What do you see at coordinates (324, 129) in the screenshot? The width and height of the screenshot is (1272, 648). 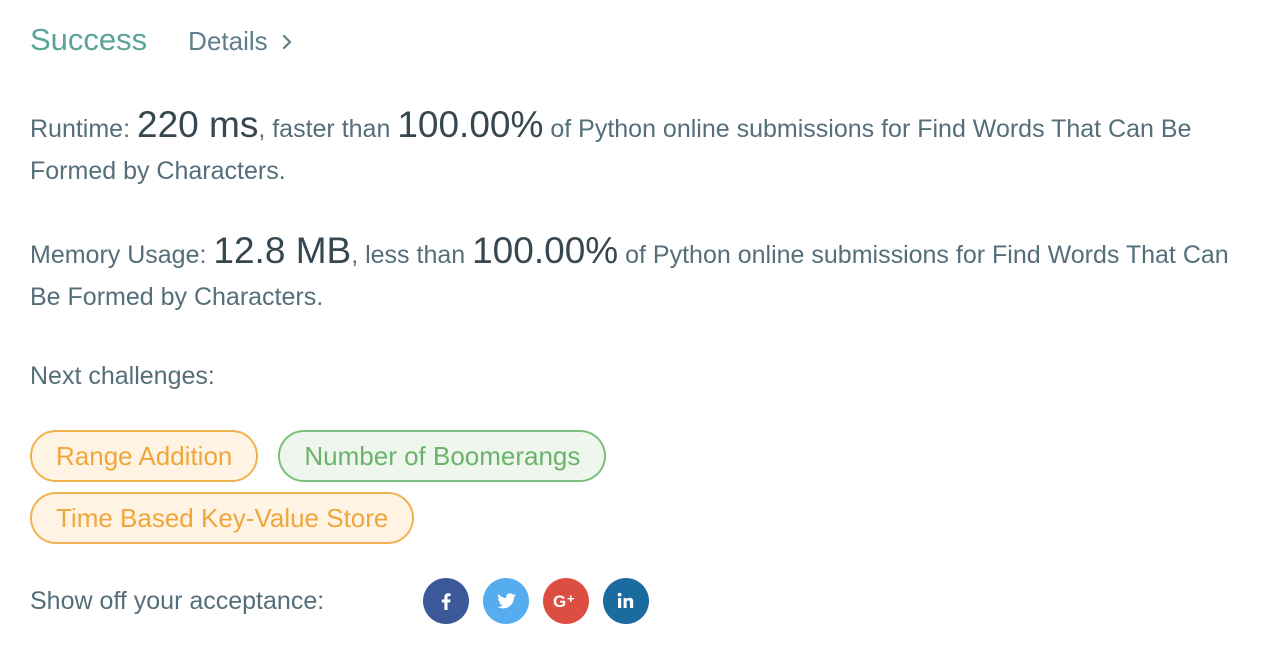 I see `runtime-compare: , faster than` at bounding box center [324, 129].